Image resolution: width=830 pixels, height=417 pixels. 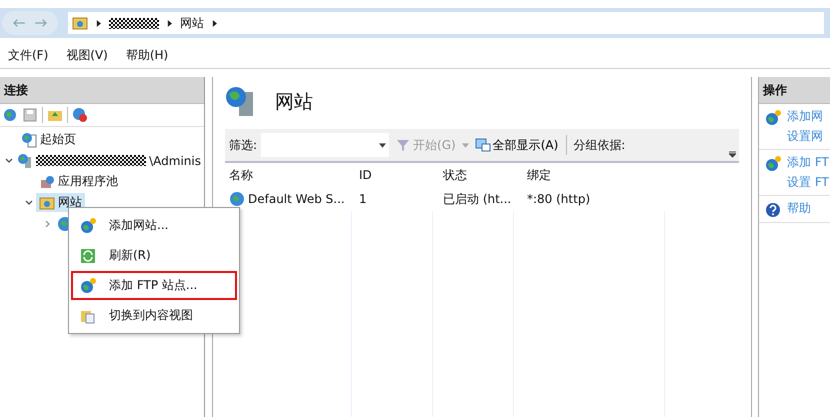 What do you see at coordinates (87, 55) in the screenshot?
I see `menu-item: 视图(V)` at bounding box center [87, 55].